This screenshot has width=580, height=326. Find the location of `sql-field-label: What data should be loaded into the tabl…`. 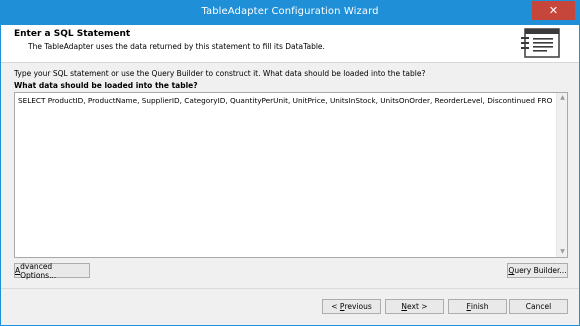

sql-field-label: What data should be loaded into the tabl… is located at coordinates (106, 85).